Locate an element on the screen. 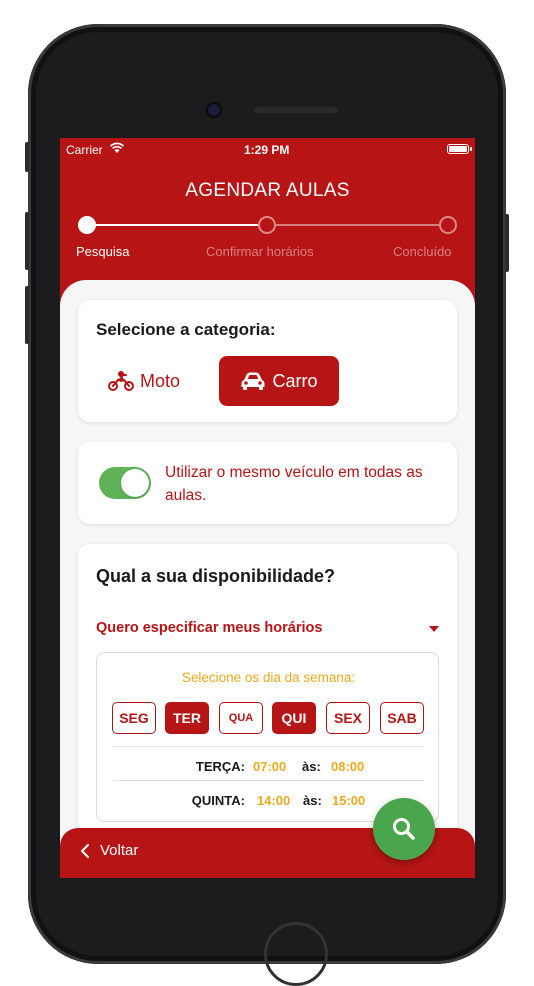  same-vehicle-toggle is located at coordinates (125, 483).